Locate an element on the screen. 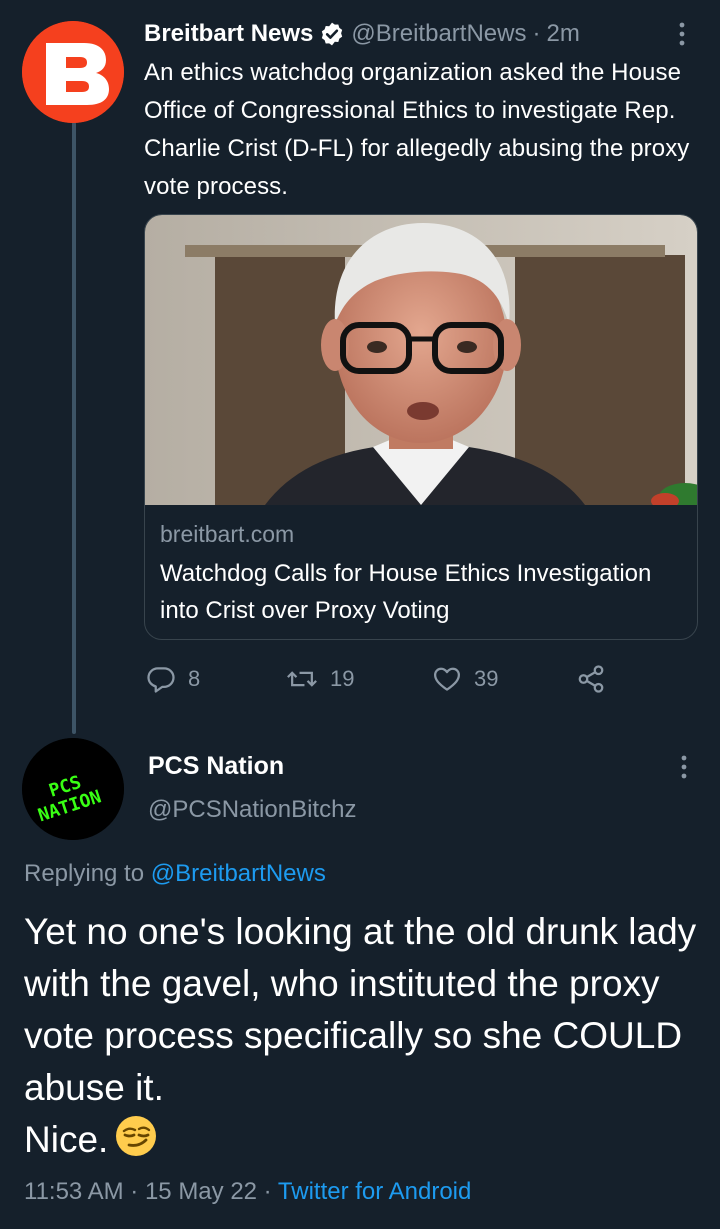  tweet-time: 2m is located at coordinates (562, 34).